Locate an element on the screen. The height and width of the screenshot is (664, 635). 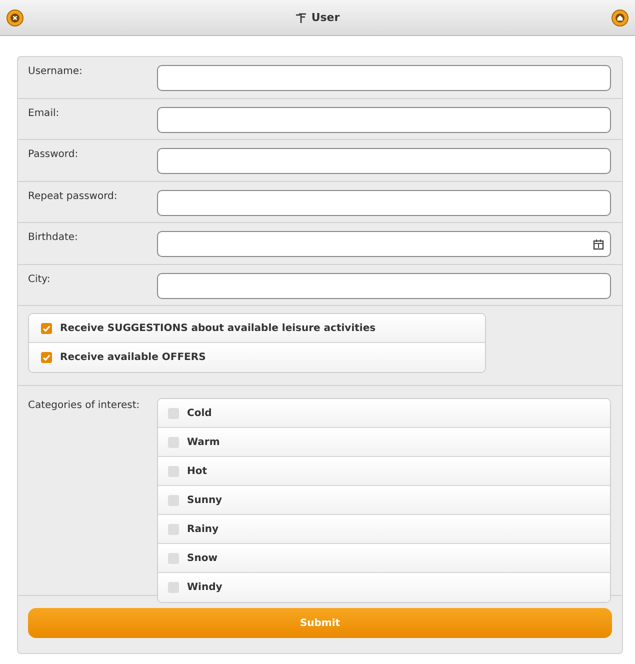
window-title: User is located at coordinates (325, 17).